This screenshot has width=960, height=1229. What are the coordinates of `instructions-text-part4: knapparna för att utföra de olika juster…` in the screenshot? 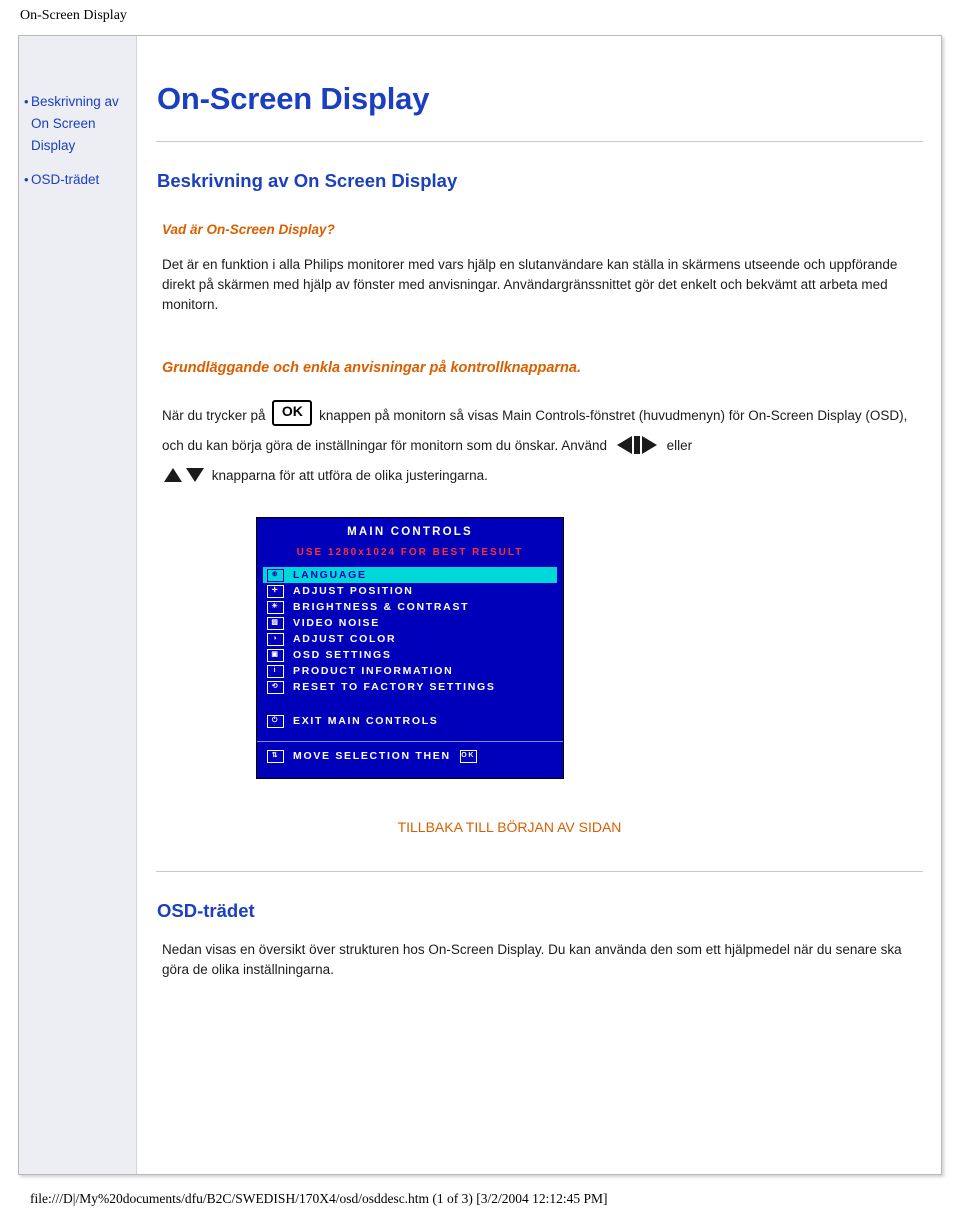 It's located at (349, 475).